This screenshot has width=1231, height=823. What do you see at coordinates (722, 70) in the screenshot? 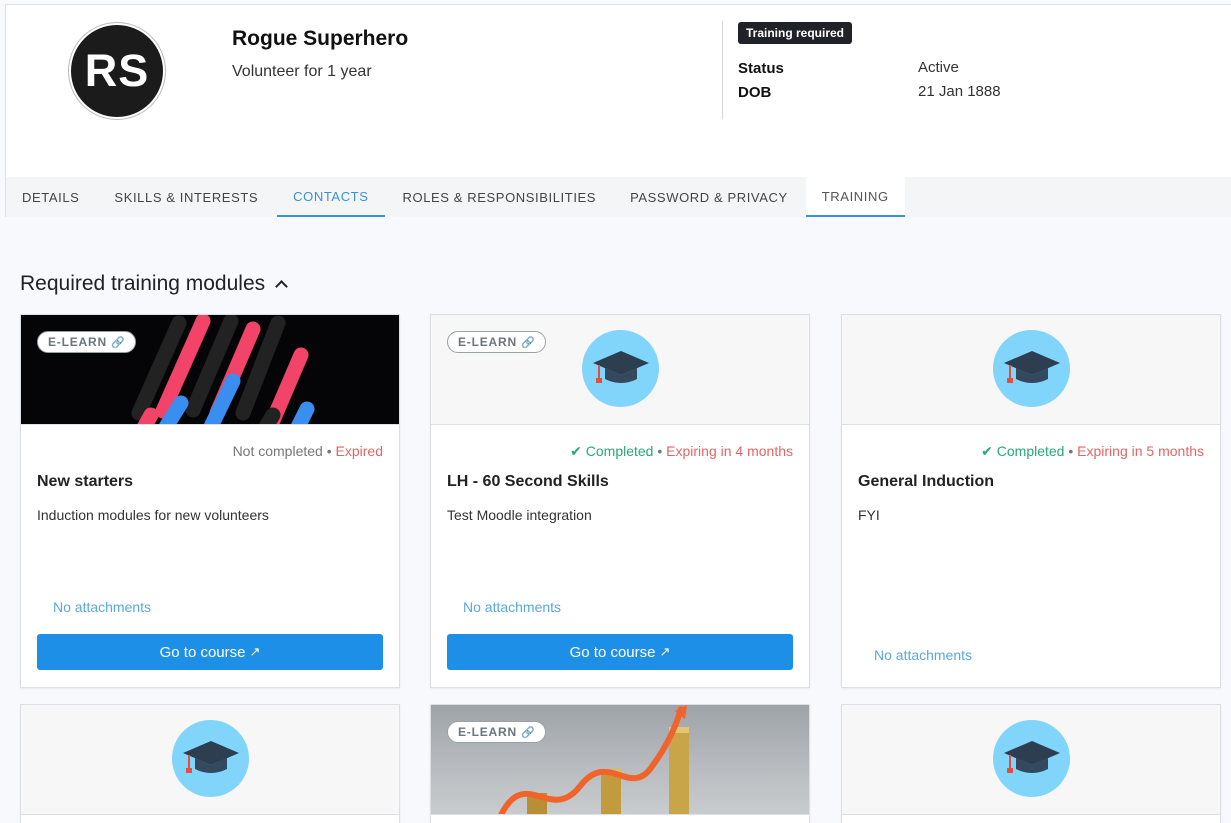
I see `header-divider` at bounding box center [722, 70].